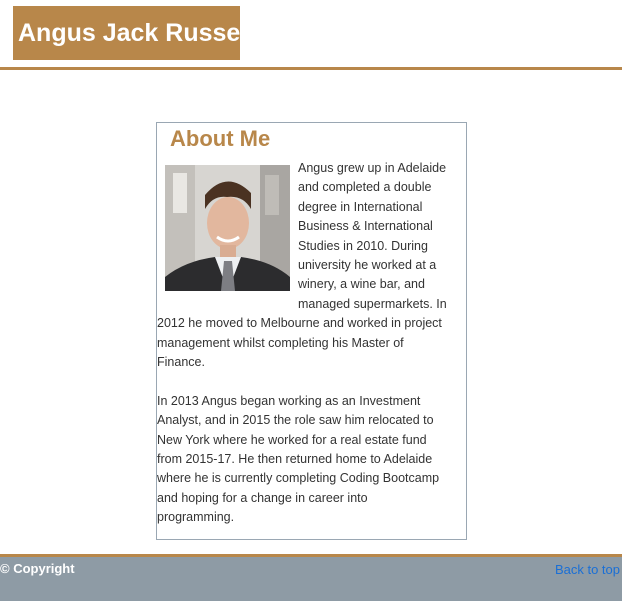 Image resolution: width=622 pixels, height=603 pixels. I want to click on about-heading: About Me, so click(220, 138).